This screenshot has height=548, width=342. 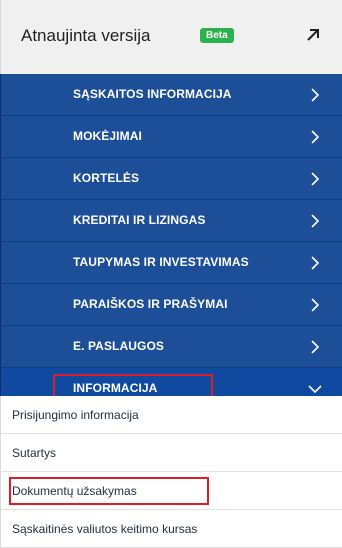 What do you see at coordinates (105, 529) in the screenshot?
I see `submenu-item-label: Sąskaitinės valiutos keitimo kursas` at bounding box center [105, 529].